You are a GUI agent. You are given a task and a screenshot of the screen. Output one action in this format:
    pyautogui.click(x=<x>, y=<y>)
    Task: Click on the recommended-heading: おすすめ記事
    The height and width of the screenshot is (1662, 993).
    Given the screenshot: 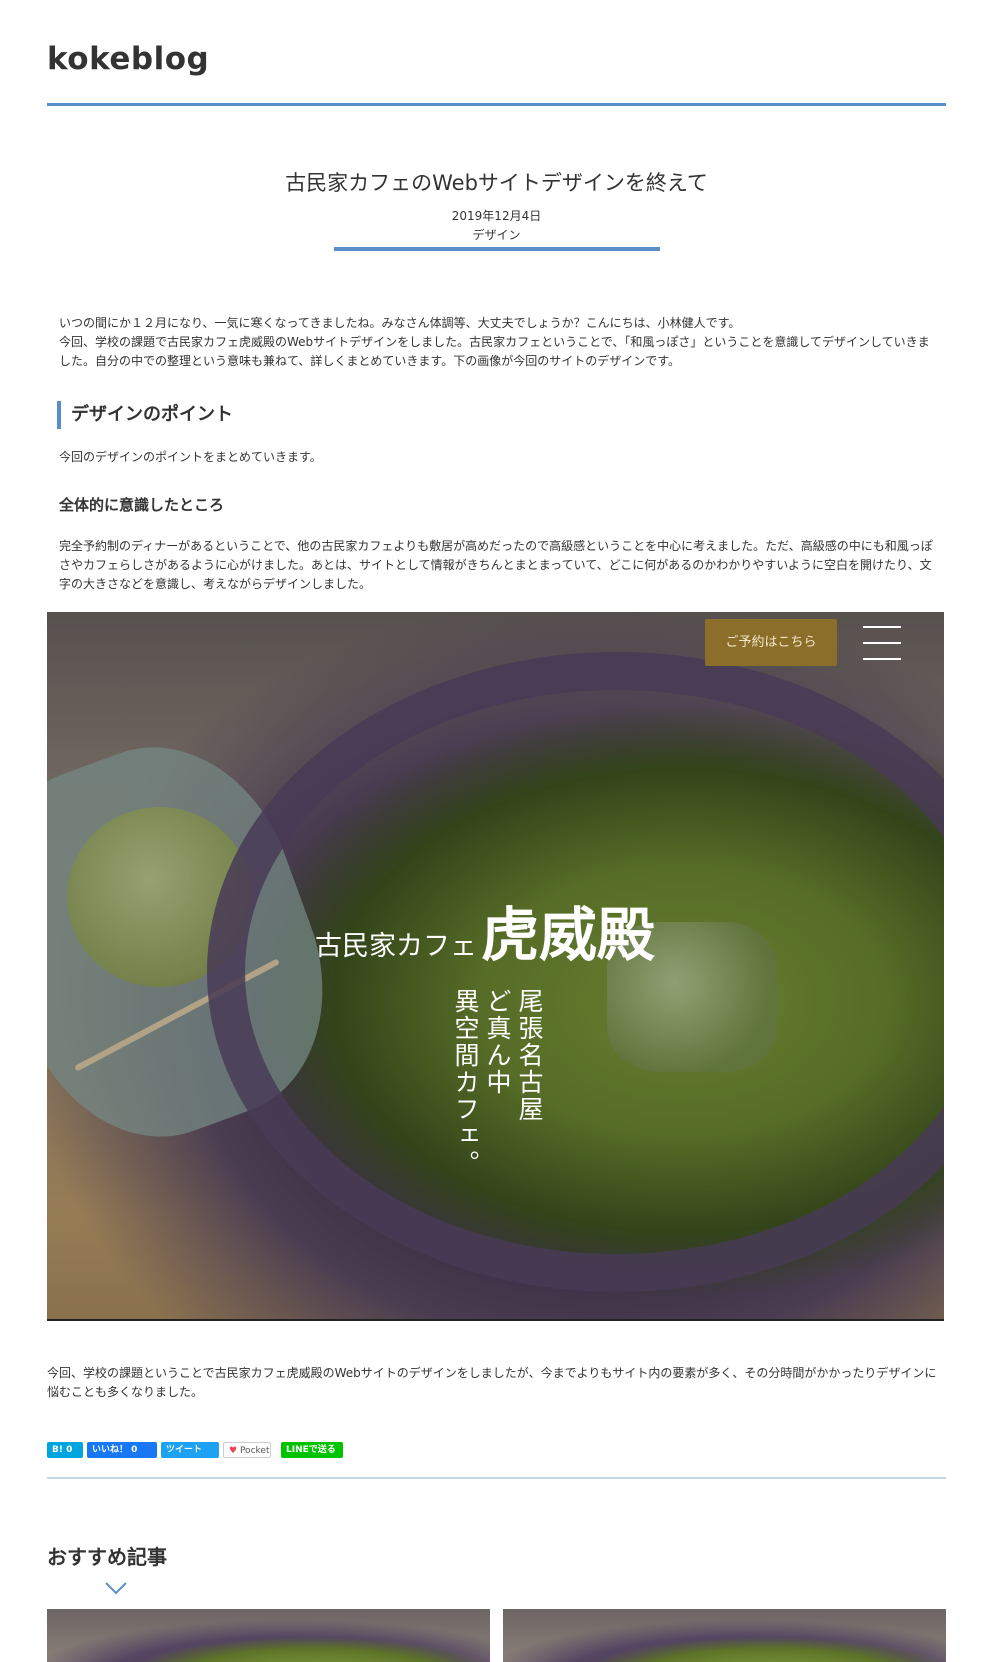 What is the action you would take?
    pyautogui.click(x=107, y=1557)
    